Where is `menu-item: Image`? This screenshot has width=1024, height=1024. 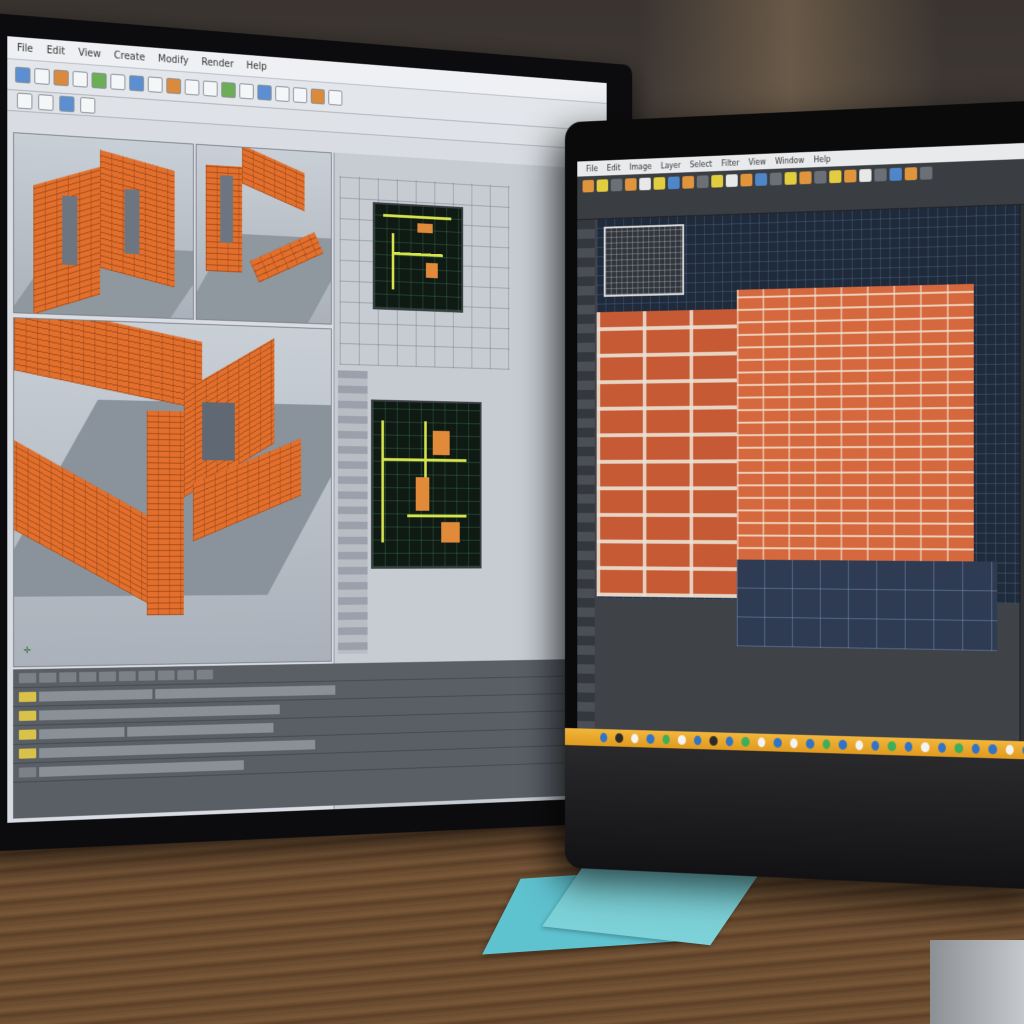 menu-item: Image is located at coordinates (640, 166).